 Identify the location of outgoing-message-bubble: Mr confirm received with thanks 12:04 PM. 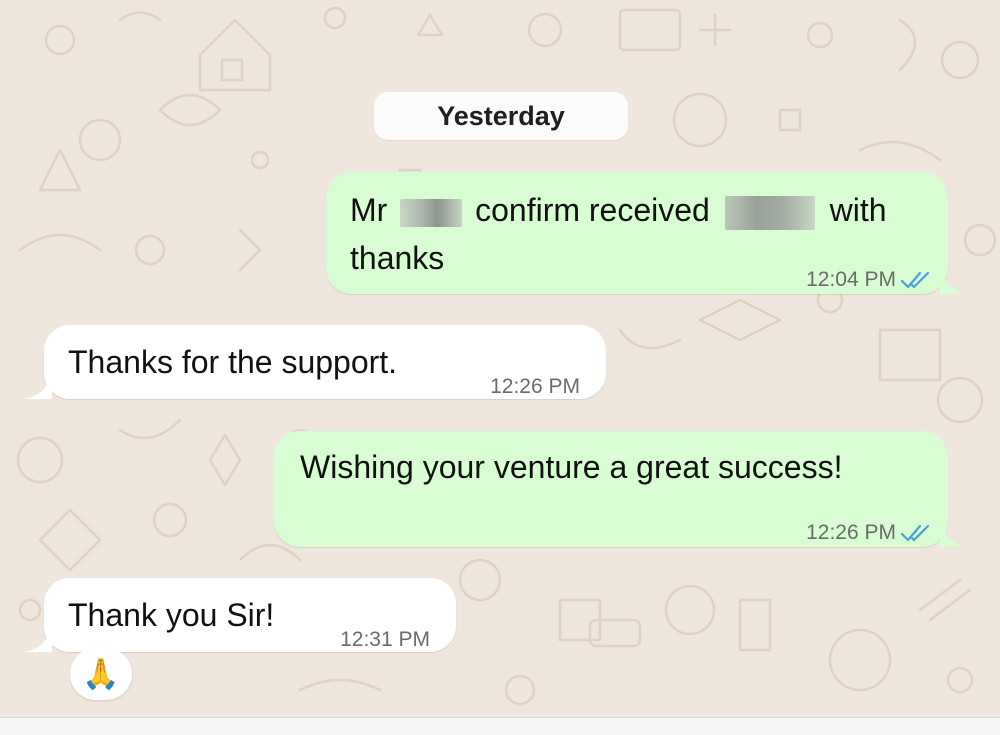
(648, 233).